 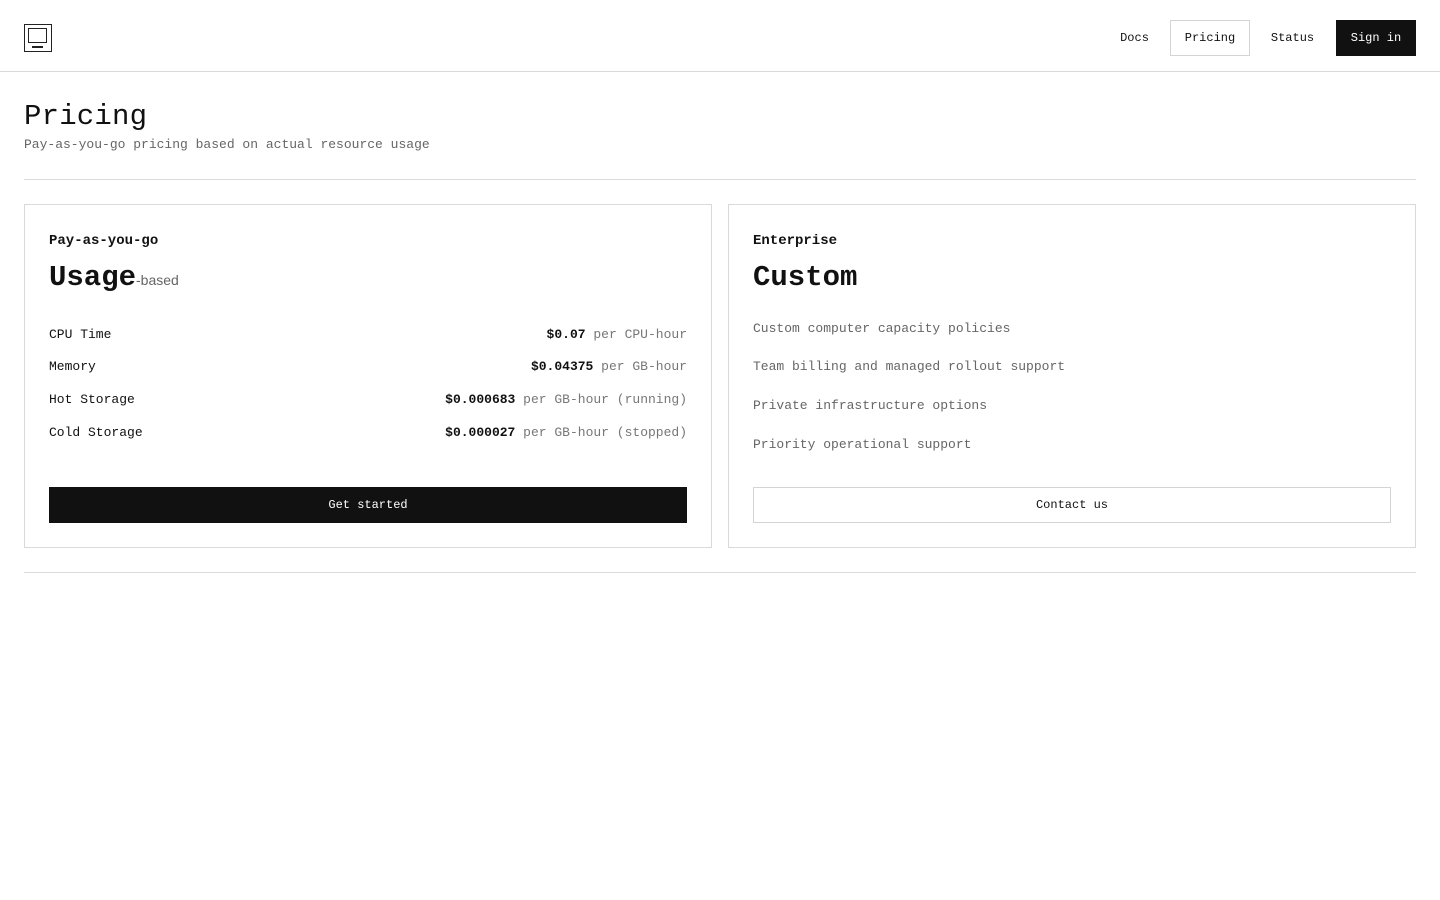 I want to click on feature-item: Private infrastructure options, so click(x=870, y=405).